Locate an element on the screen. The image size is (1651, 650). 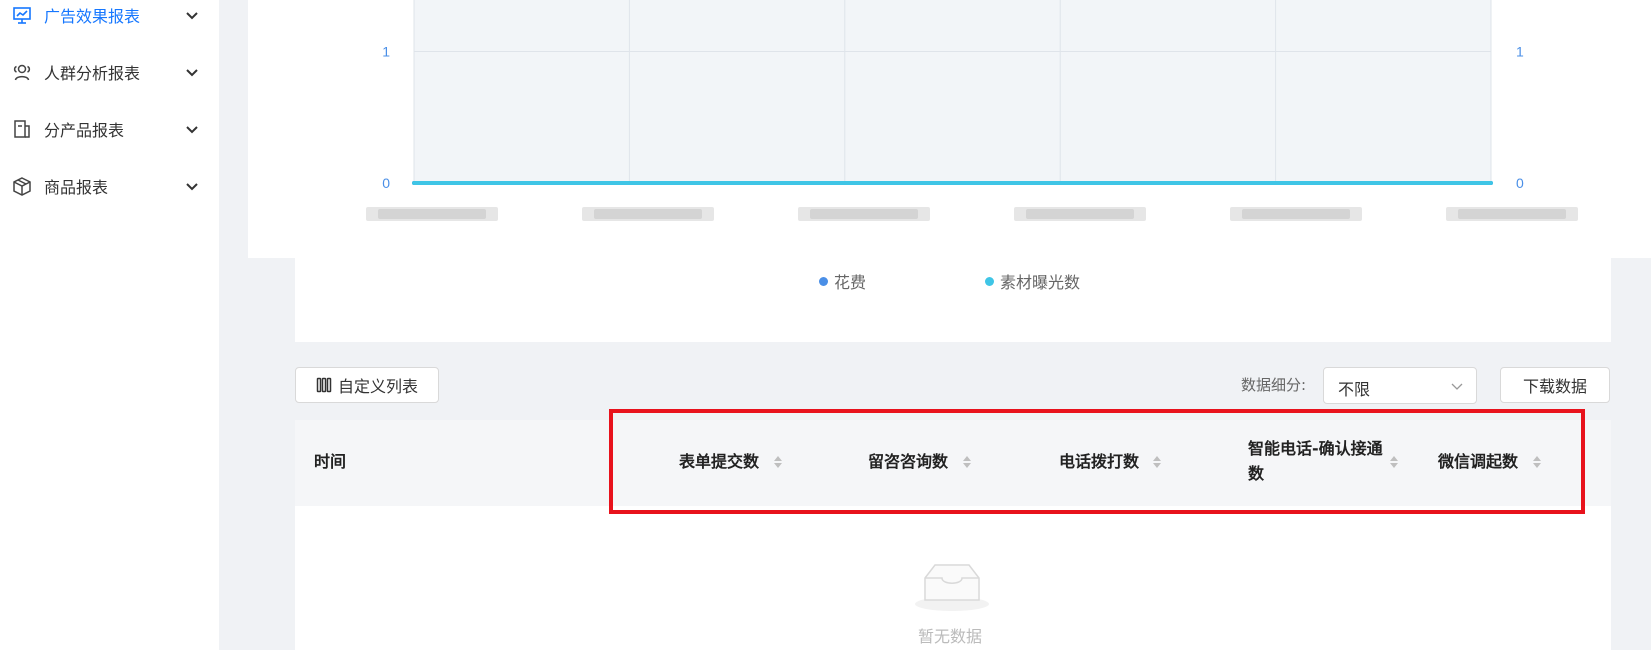
y-right-tick-label: 1 is located at coordinates (1520, 52).